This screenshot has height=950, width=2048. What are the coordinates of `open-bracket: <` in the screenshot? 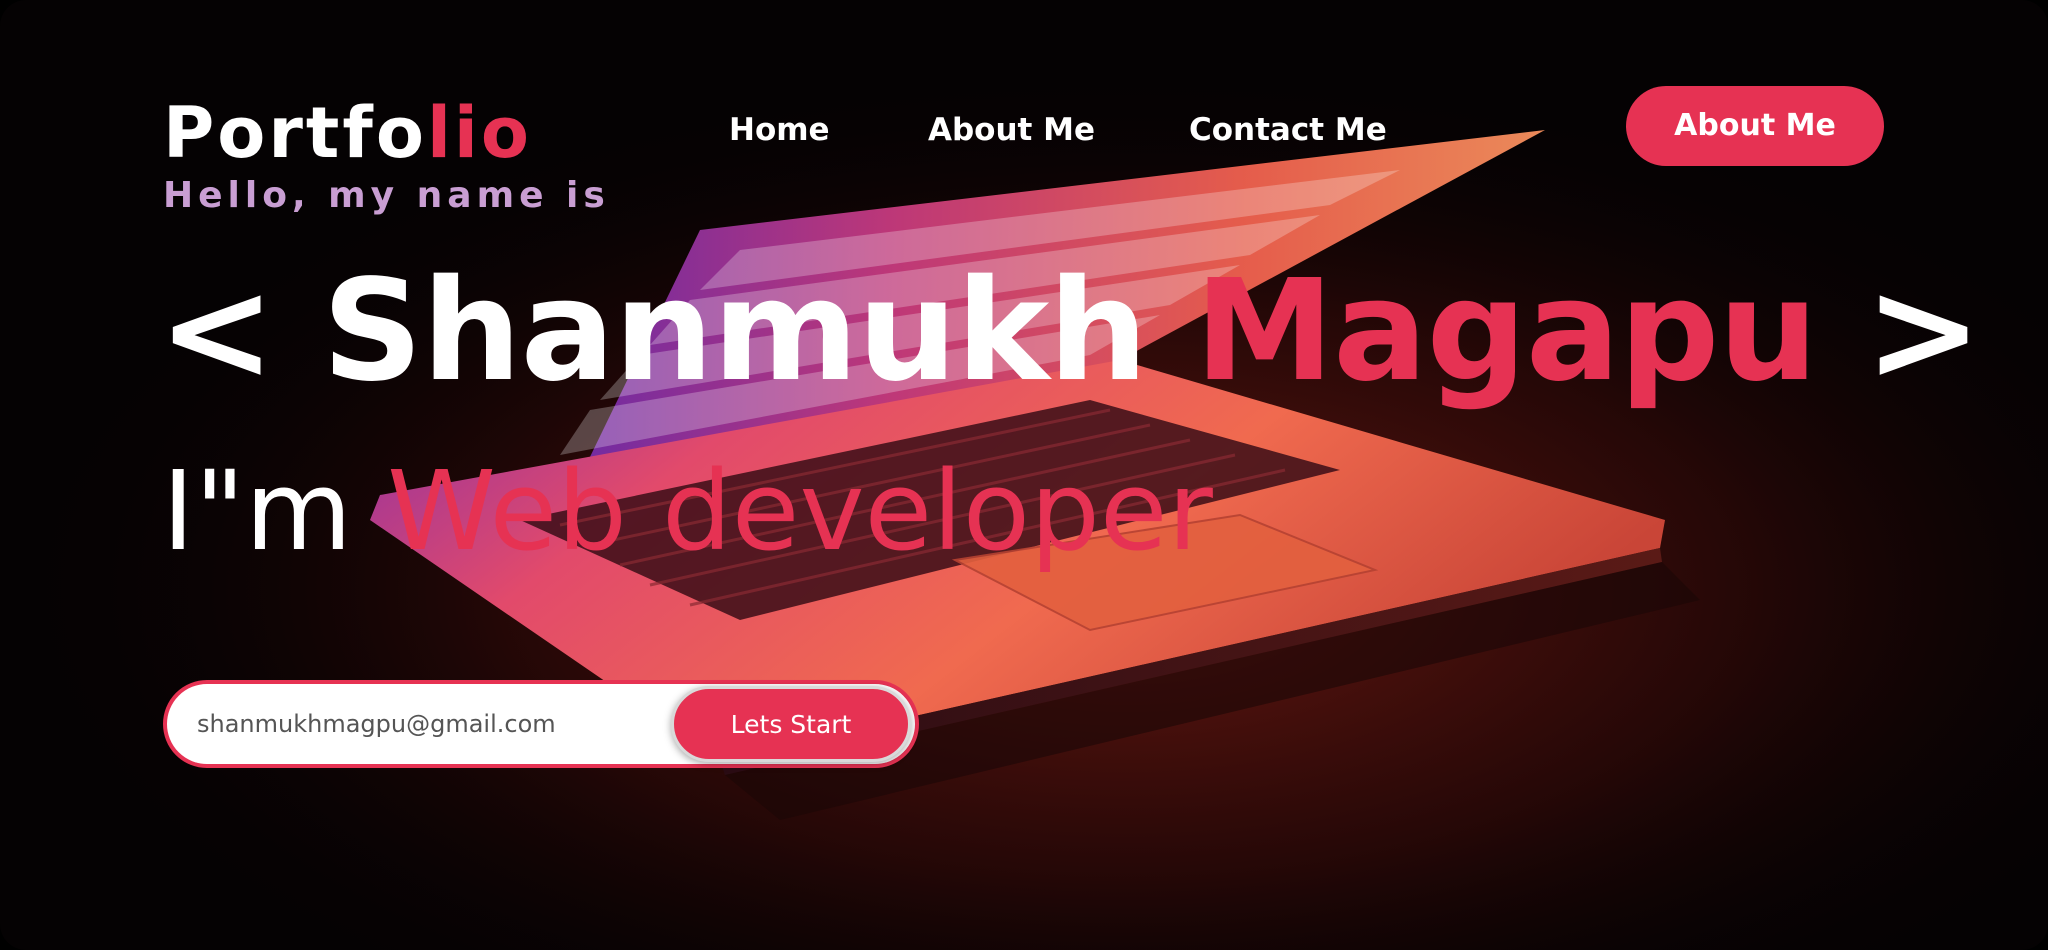 It's located at (240, 331).